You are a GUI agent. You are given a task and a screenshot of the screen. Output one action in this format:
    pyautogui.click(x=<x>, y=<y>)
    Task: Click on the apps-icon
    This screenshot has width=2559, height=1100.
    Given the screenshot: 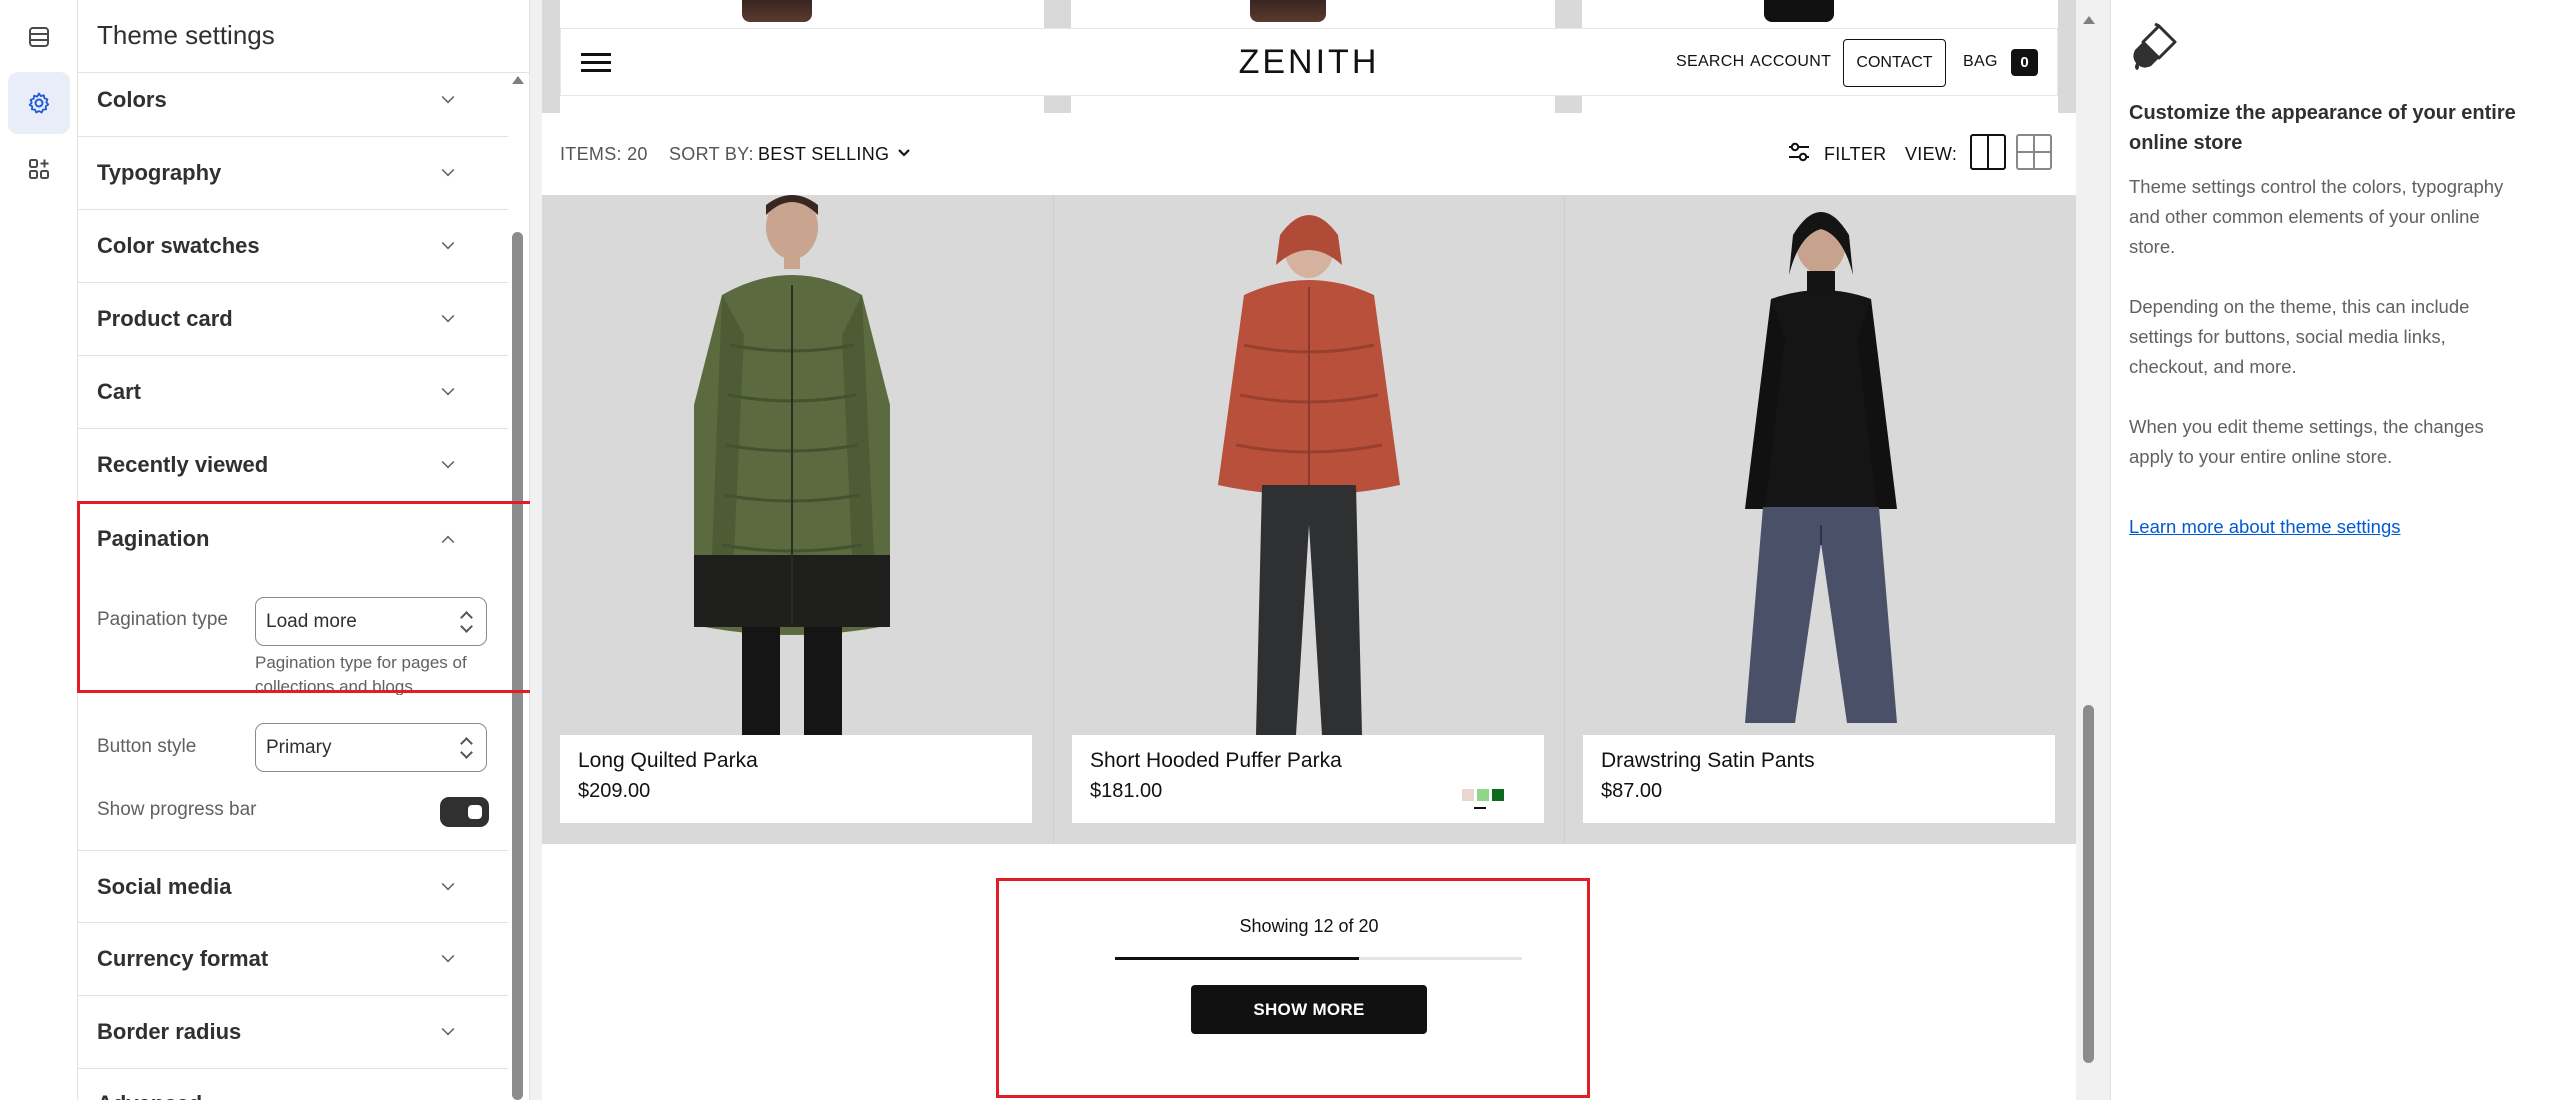 What is the action you would take?
    pyautogui.click(x=39, y=169)
    